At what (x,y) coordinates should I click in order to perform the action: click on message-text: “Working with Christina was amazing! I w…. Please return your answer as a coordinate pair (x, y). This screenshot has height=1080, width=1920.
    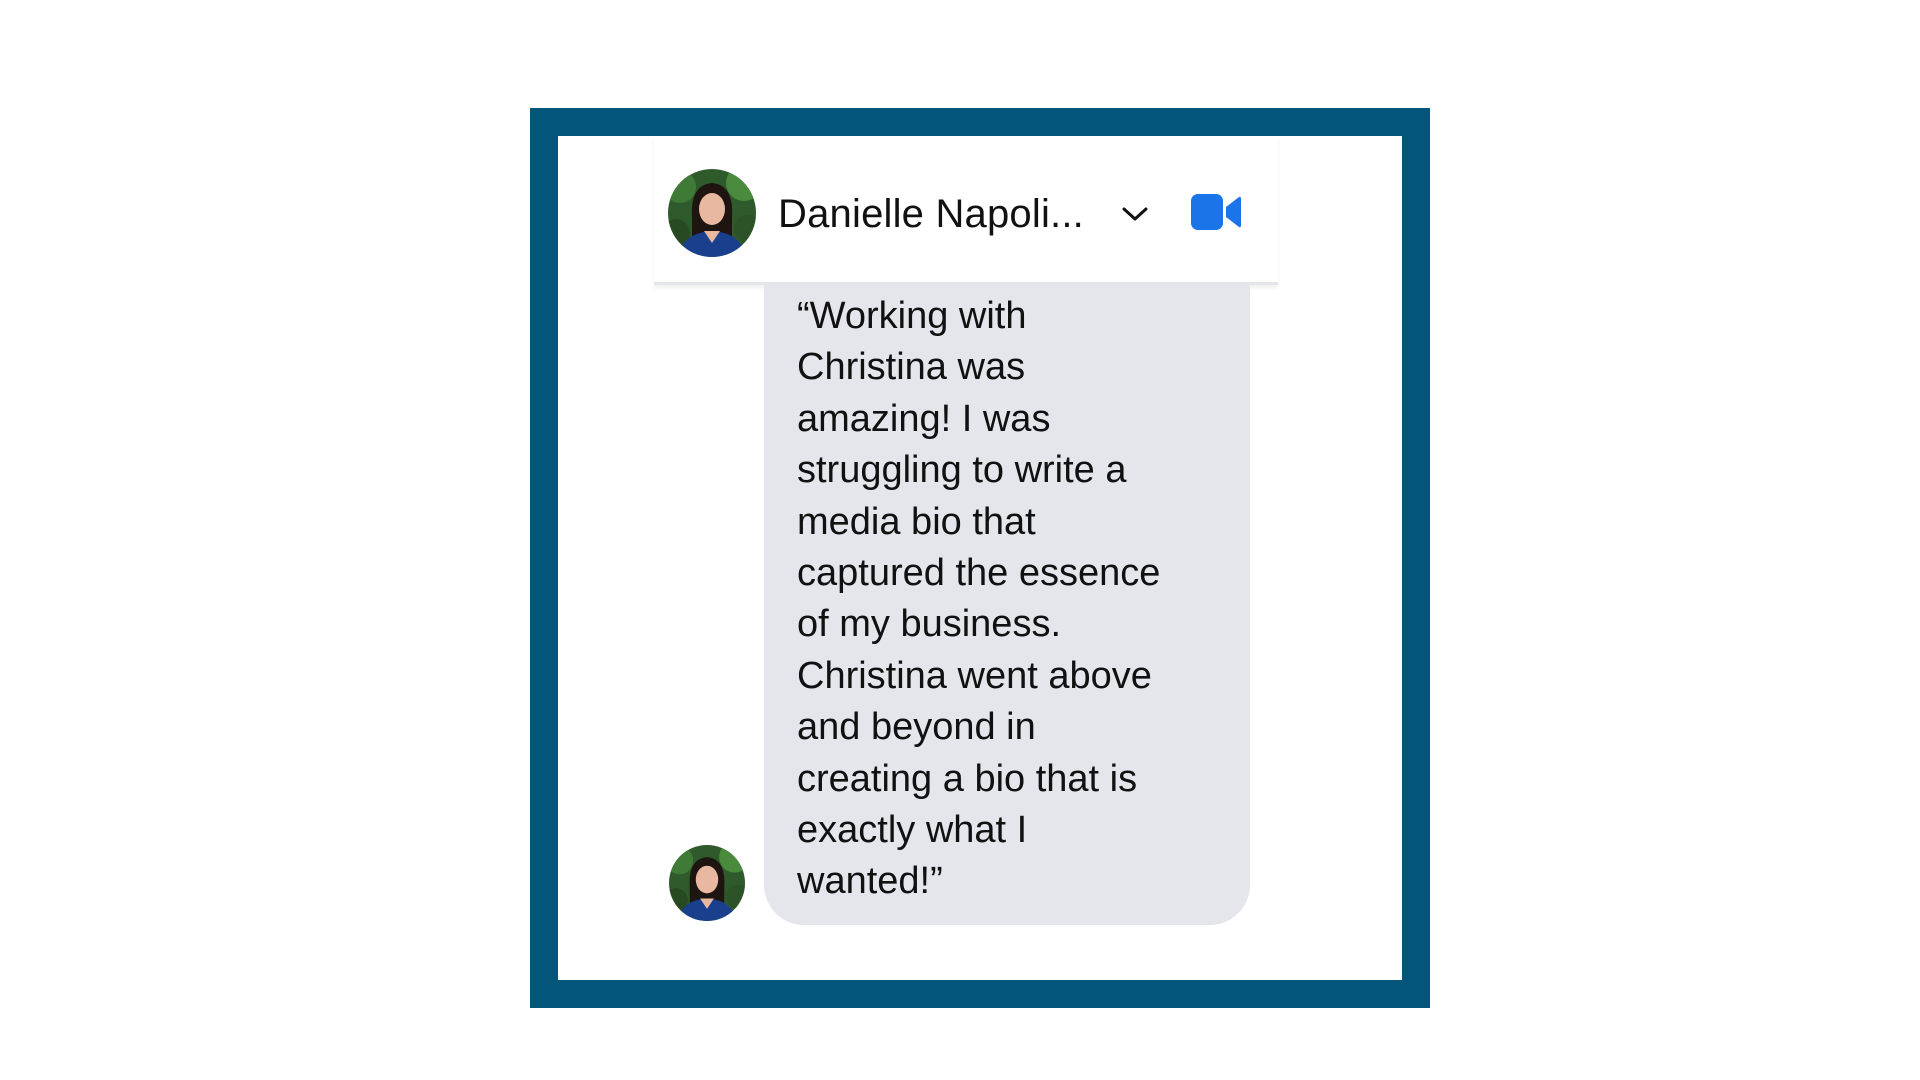
    Looking at the image, I should click on (979, 599).